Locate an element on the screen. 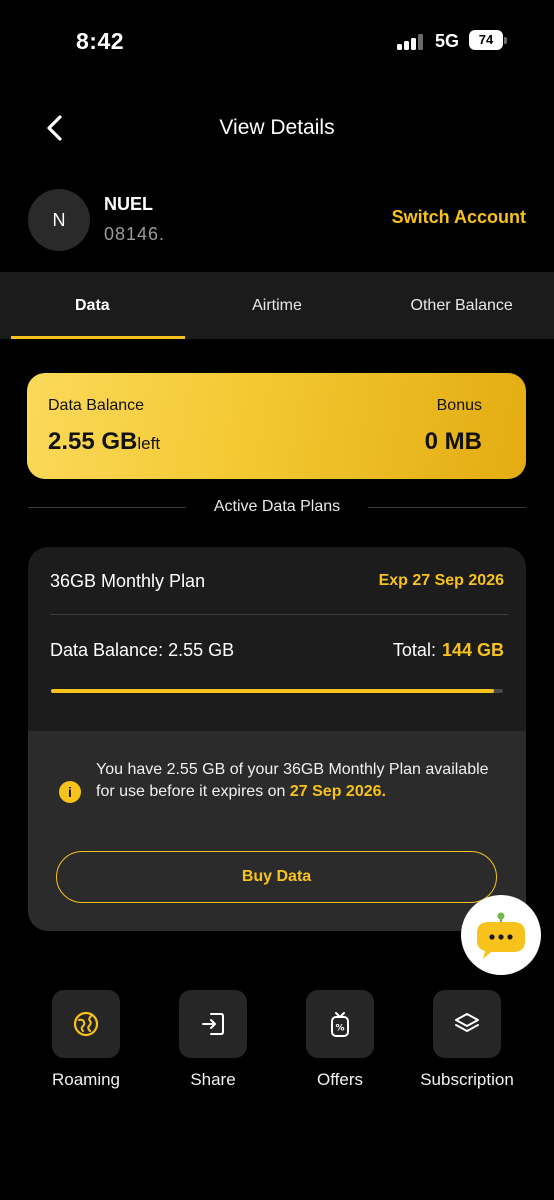 The height and width of the screenshot is (1200, 554). plan-progress-bar is located at coordinates (277, 691).